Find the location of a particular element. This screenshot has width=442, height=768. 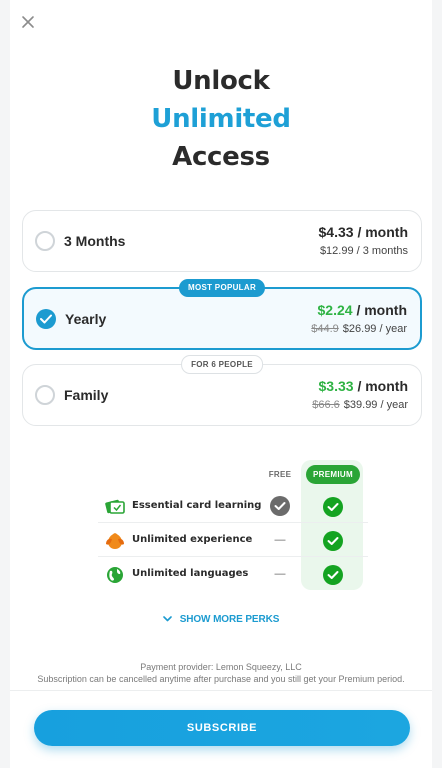

billing-price: $26.99 / year is located at coordinates (374, 329).